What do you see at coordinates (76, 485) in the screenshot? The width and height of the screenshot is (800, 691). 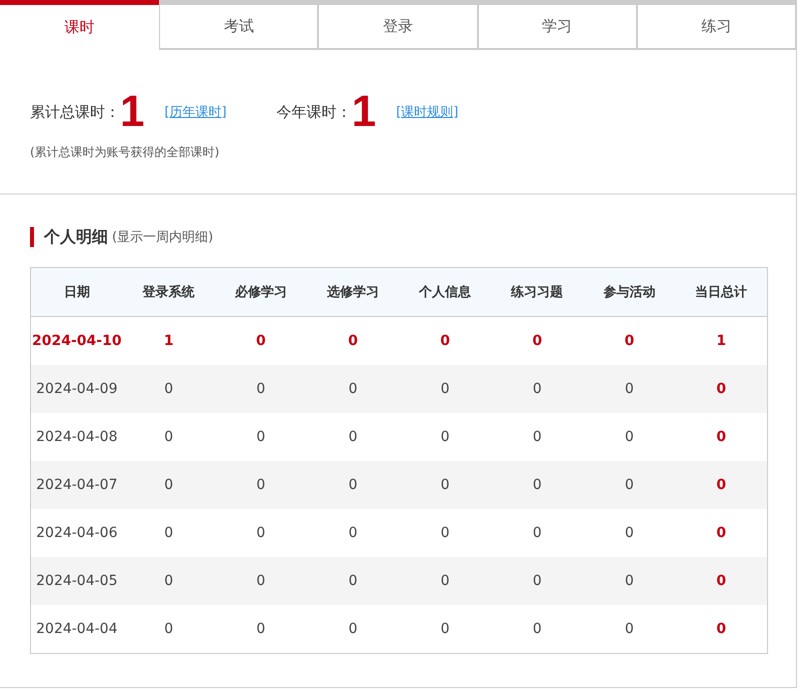 I see `table-cell: 2024-04-07` at bounding box center [76, 485].